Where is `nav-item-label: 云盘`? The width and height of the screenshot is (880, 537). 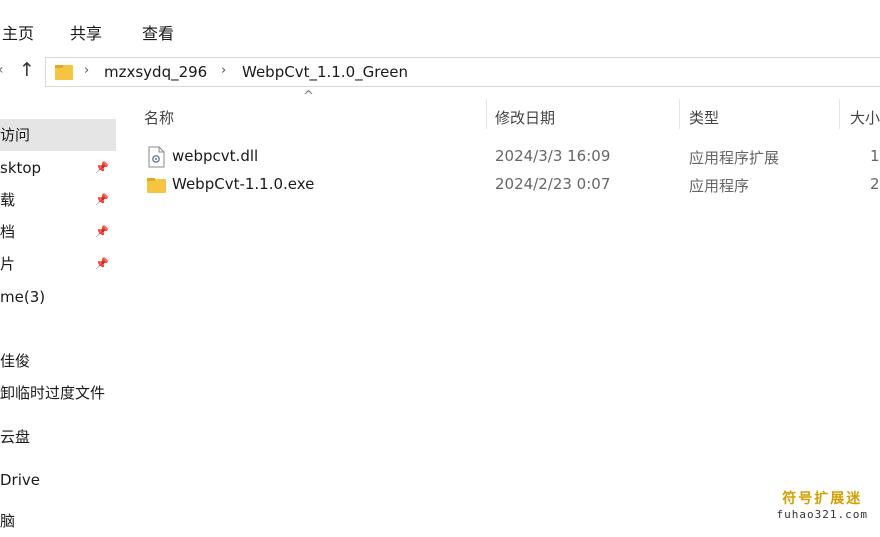 nav-item-label: 云盘 is located at coordinates (15, 437).